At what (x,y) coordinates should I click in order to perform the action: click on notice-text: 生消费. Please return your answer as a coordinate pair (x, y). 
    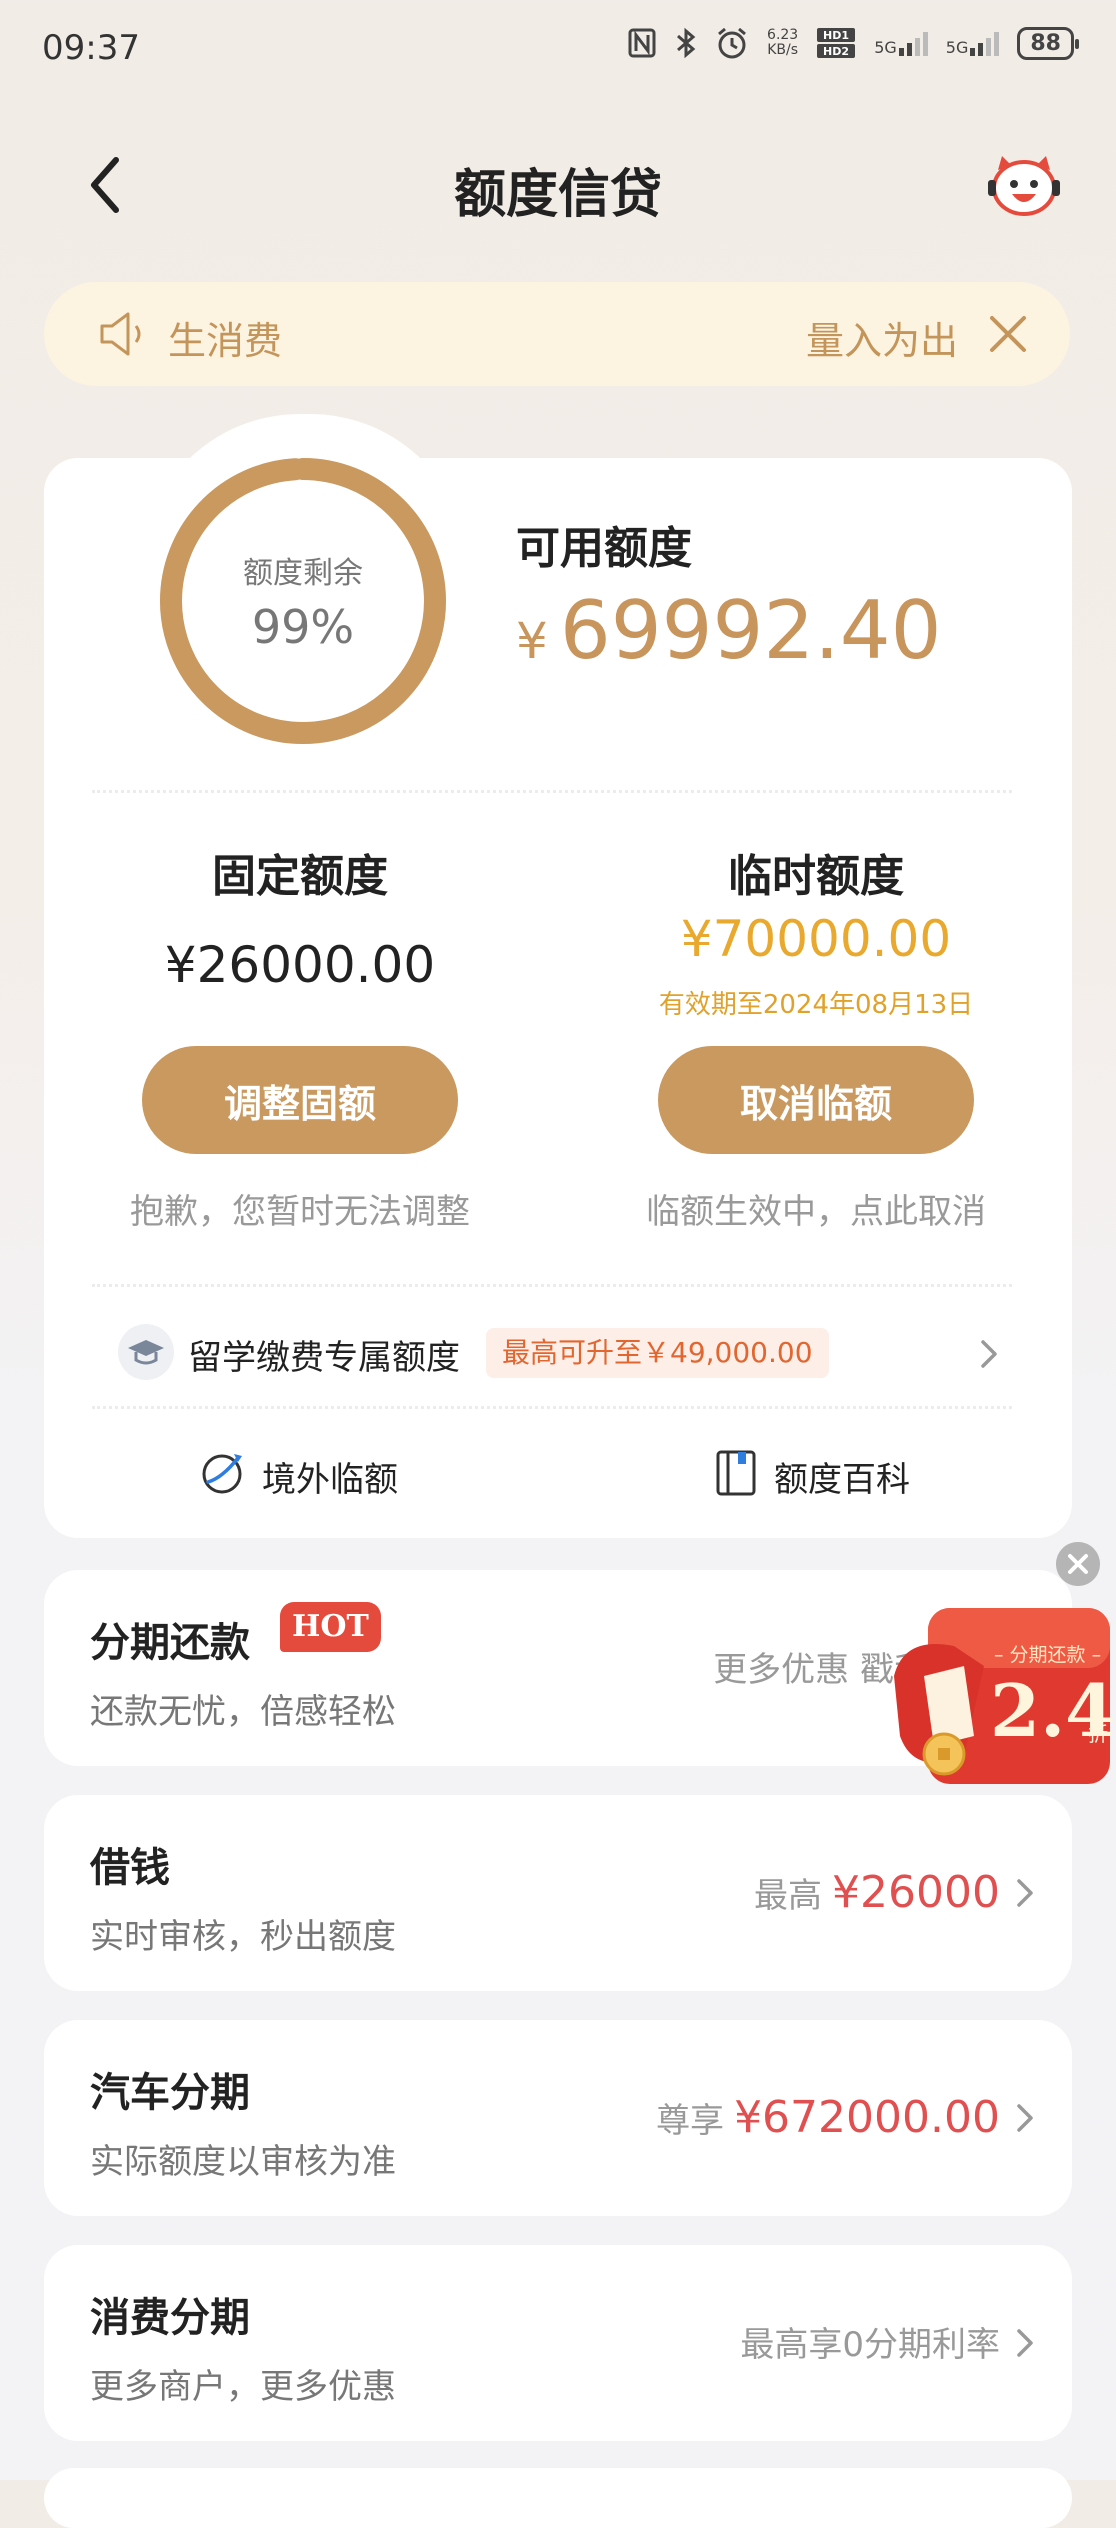
    Looking at the image, I should click on (225, 341).